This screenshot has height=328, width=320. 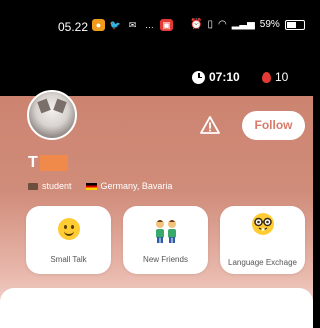 I want to click on interest-label: Small Talk, so click(x=68, y=259).